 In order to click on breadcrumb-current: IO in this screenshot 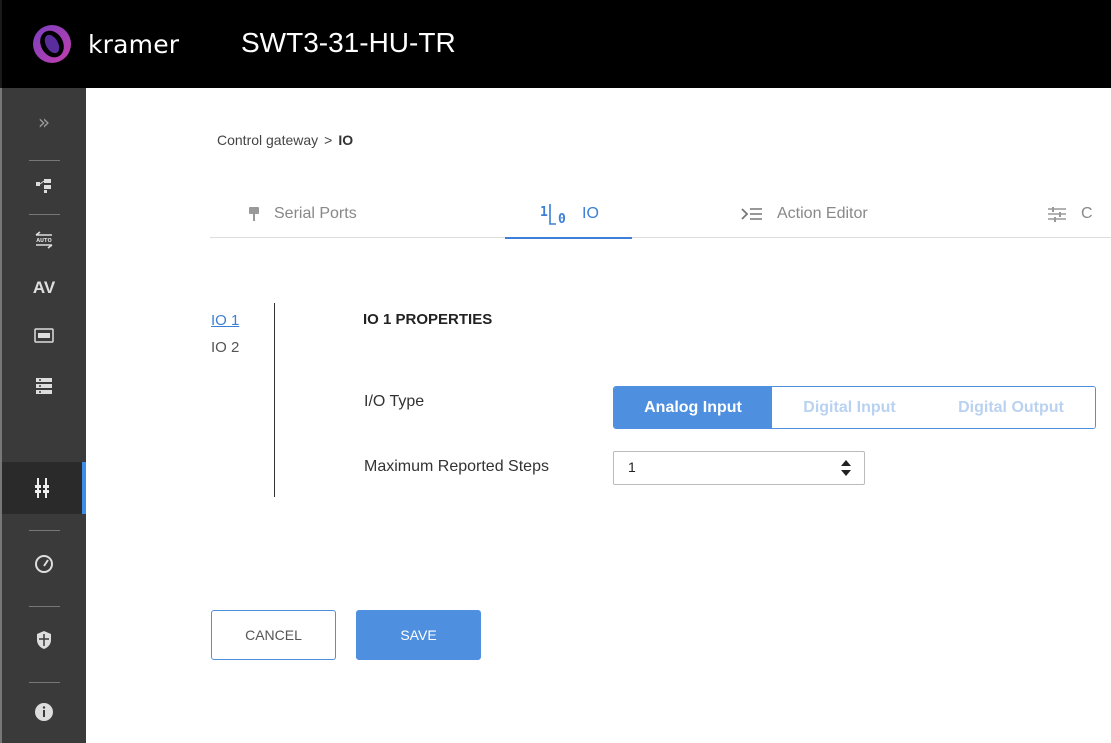, I will do `click(346, 140)`.